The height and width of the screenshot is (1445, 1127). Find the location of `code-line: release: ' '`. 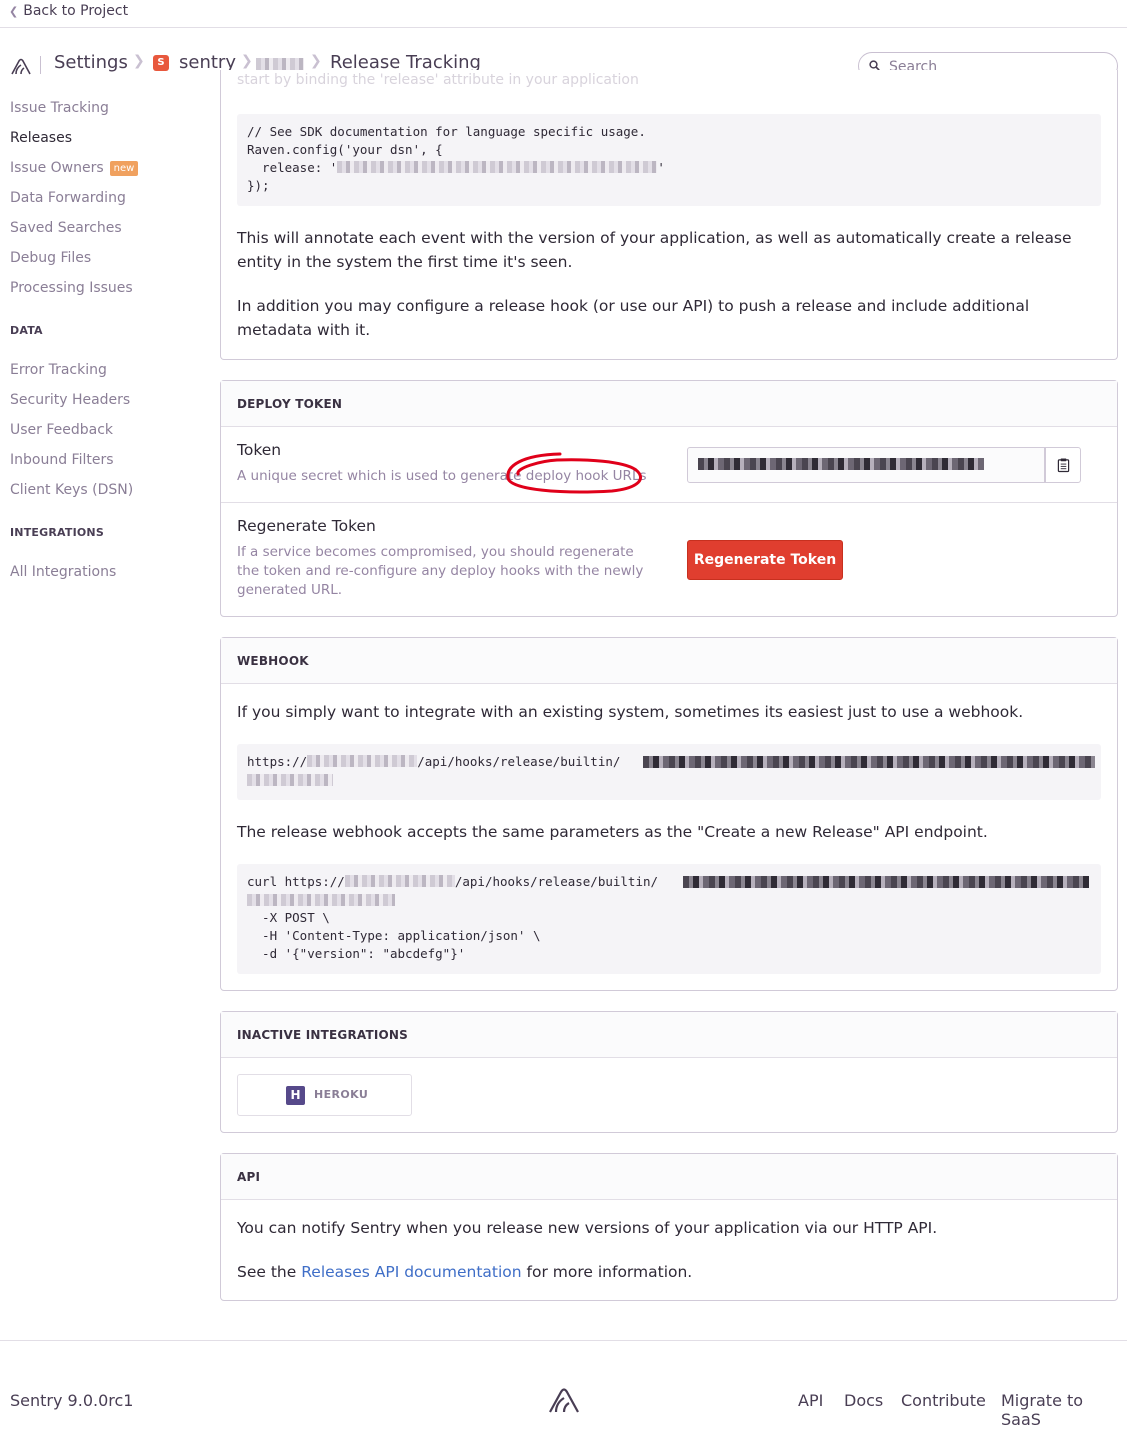

code-line: release: ' ' is located at coordinates (669, 168).